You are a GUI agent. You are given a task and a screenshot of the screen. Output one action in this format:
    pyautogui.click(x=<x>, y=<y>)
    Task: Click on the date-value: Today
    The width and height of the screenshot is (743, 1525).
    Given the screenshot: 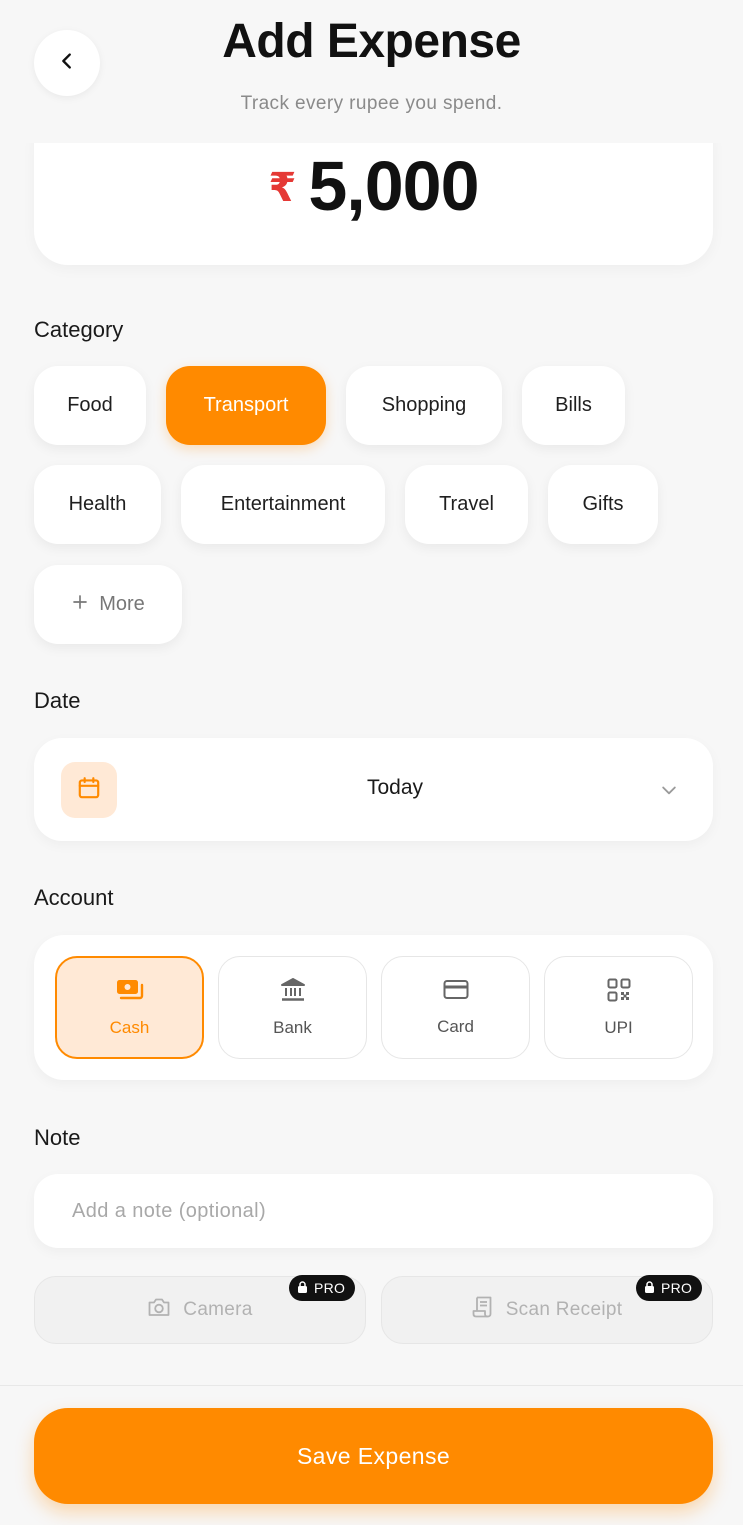 What is the action you would take?
    pyautogui.click(x=395, y=787)
    